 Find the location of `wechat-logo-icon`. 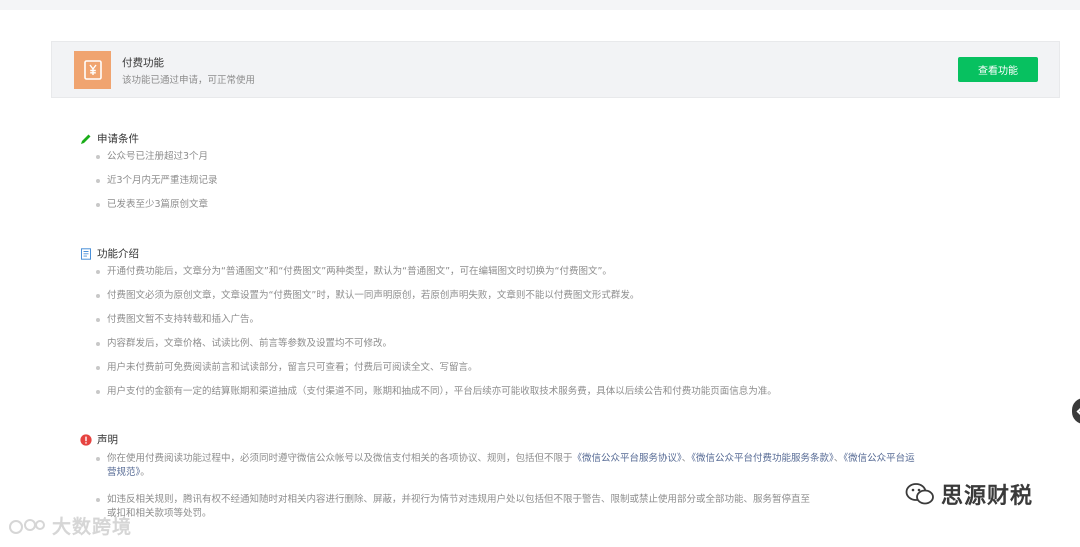

wechat-logo-icon is located at coordinates (919, 494).